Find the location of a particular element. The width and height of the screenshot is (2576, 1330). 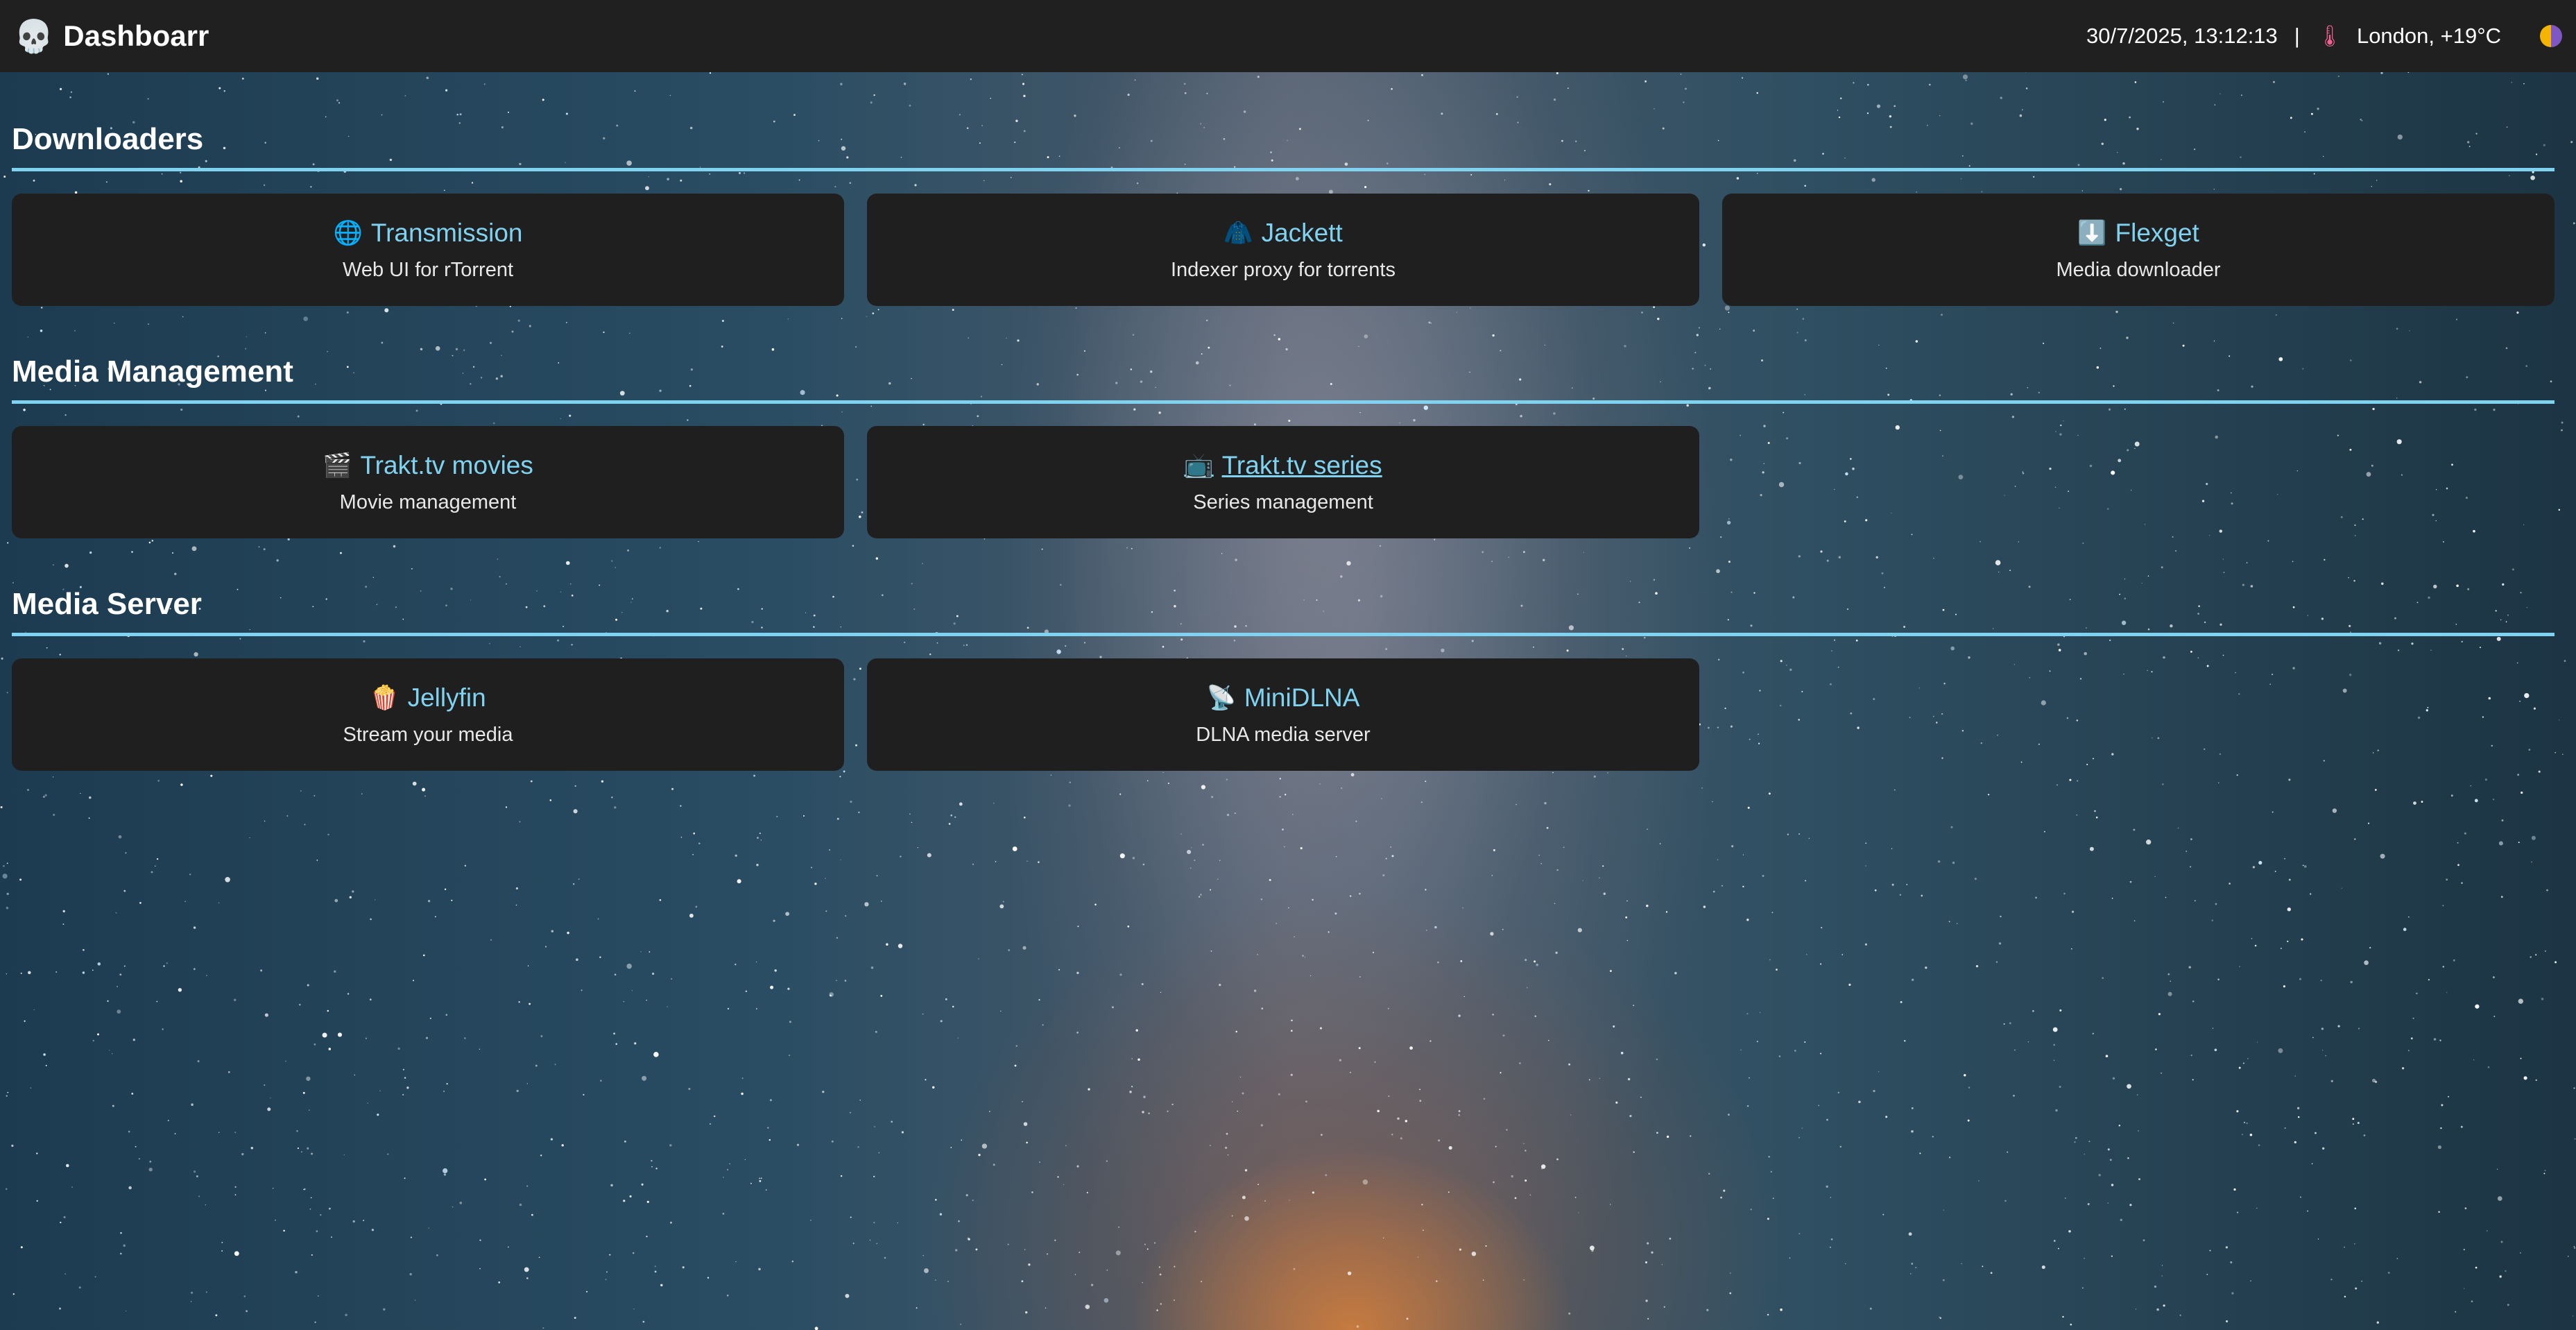

card-flexget: ⬇️ Flexget Media downloader is located at coordinates (2138, 250).